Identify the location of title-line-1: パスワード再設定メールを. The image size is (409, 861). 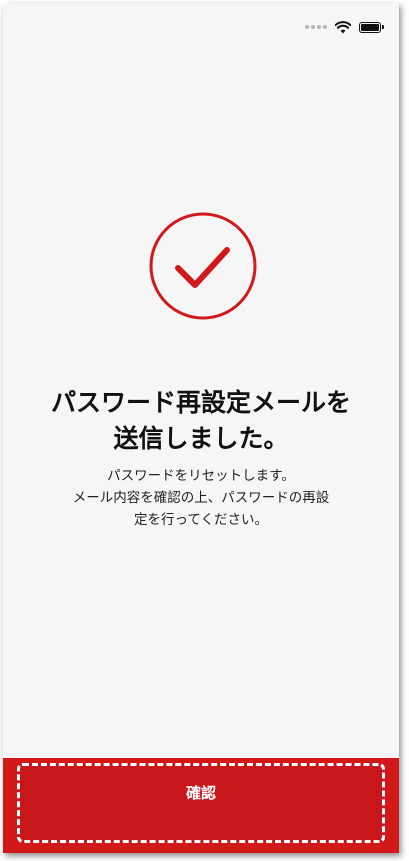
(200, 402).